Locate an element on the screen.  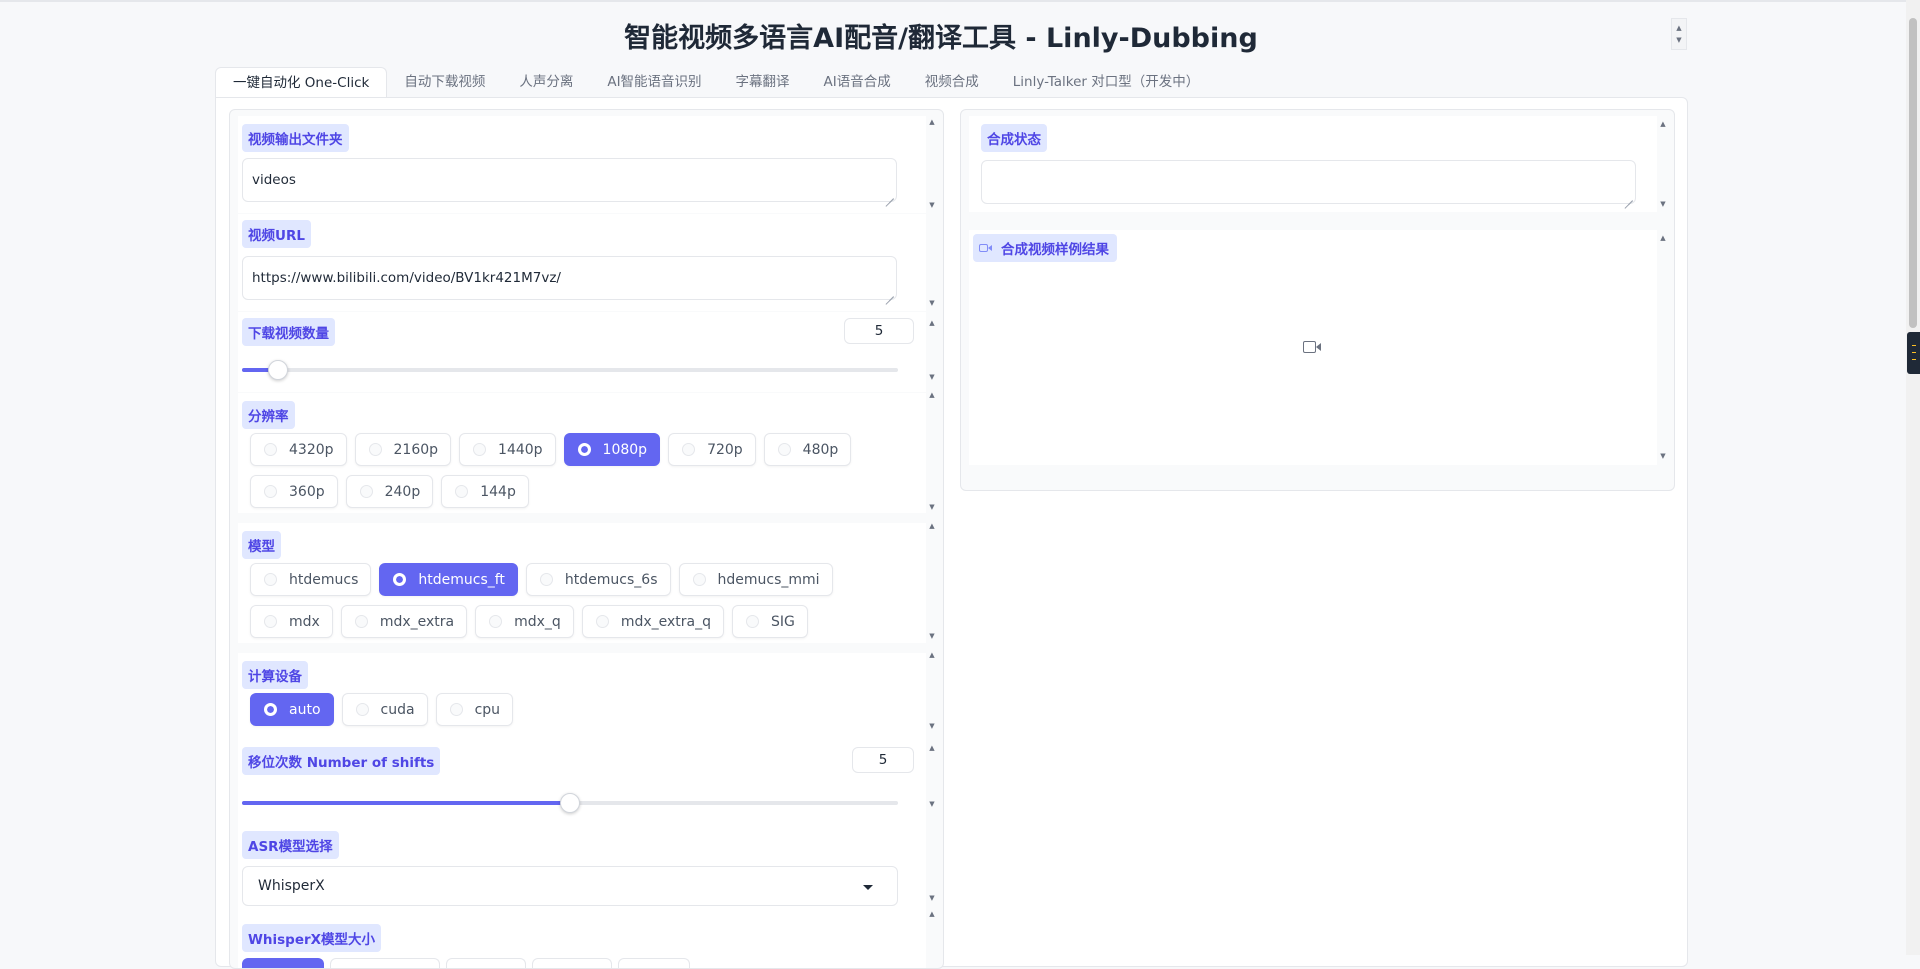
download-count-slider-thumb is located at coordinates (278, 370).